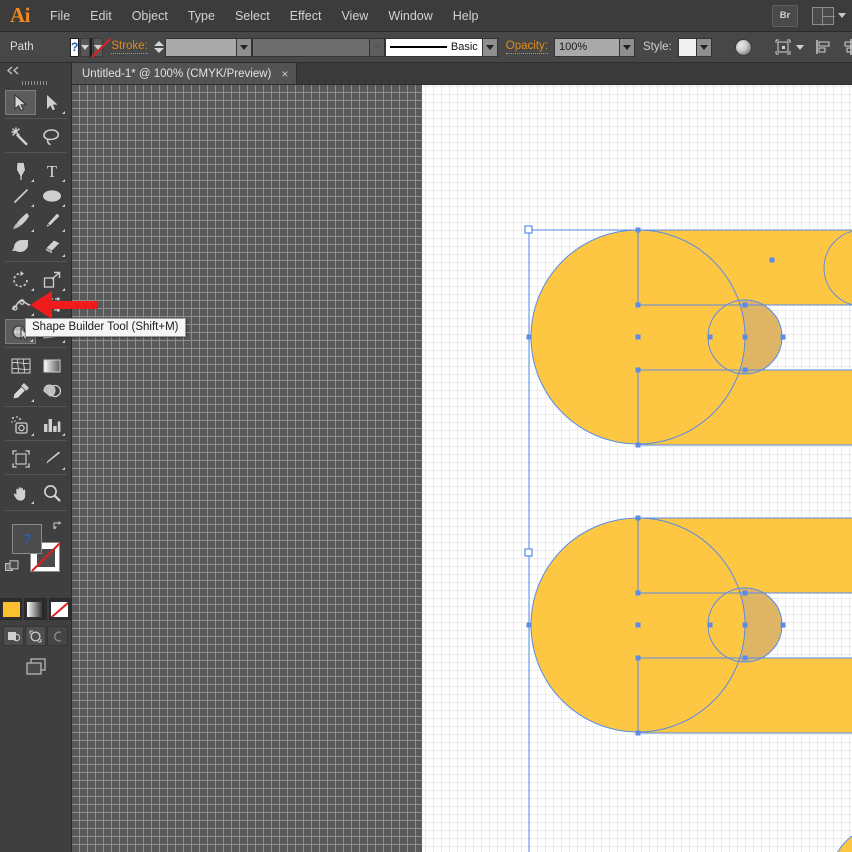 The width and height of the screenshot is (852, 852). I want to click on opacity-dropdown, so click(627, 47).